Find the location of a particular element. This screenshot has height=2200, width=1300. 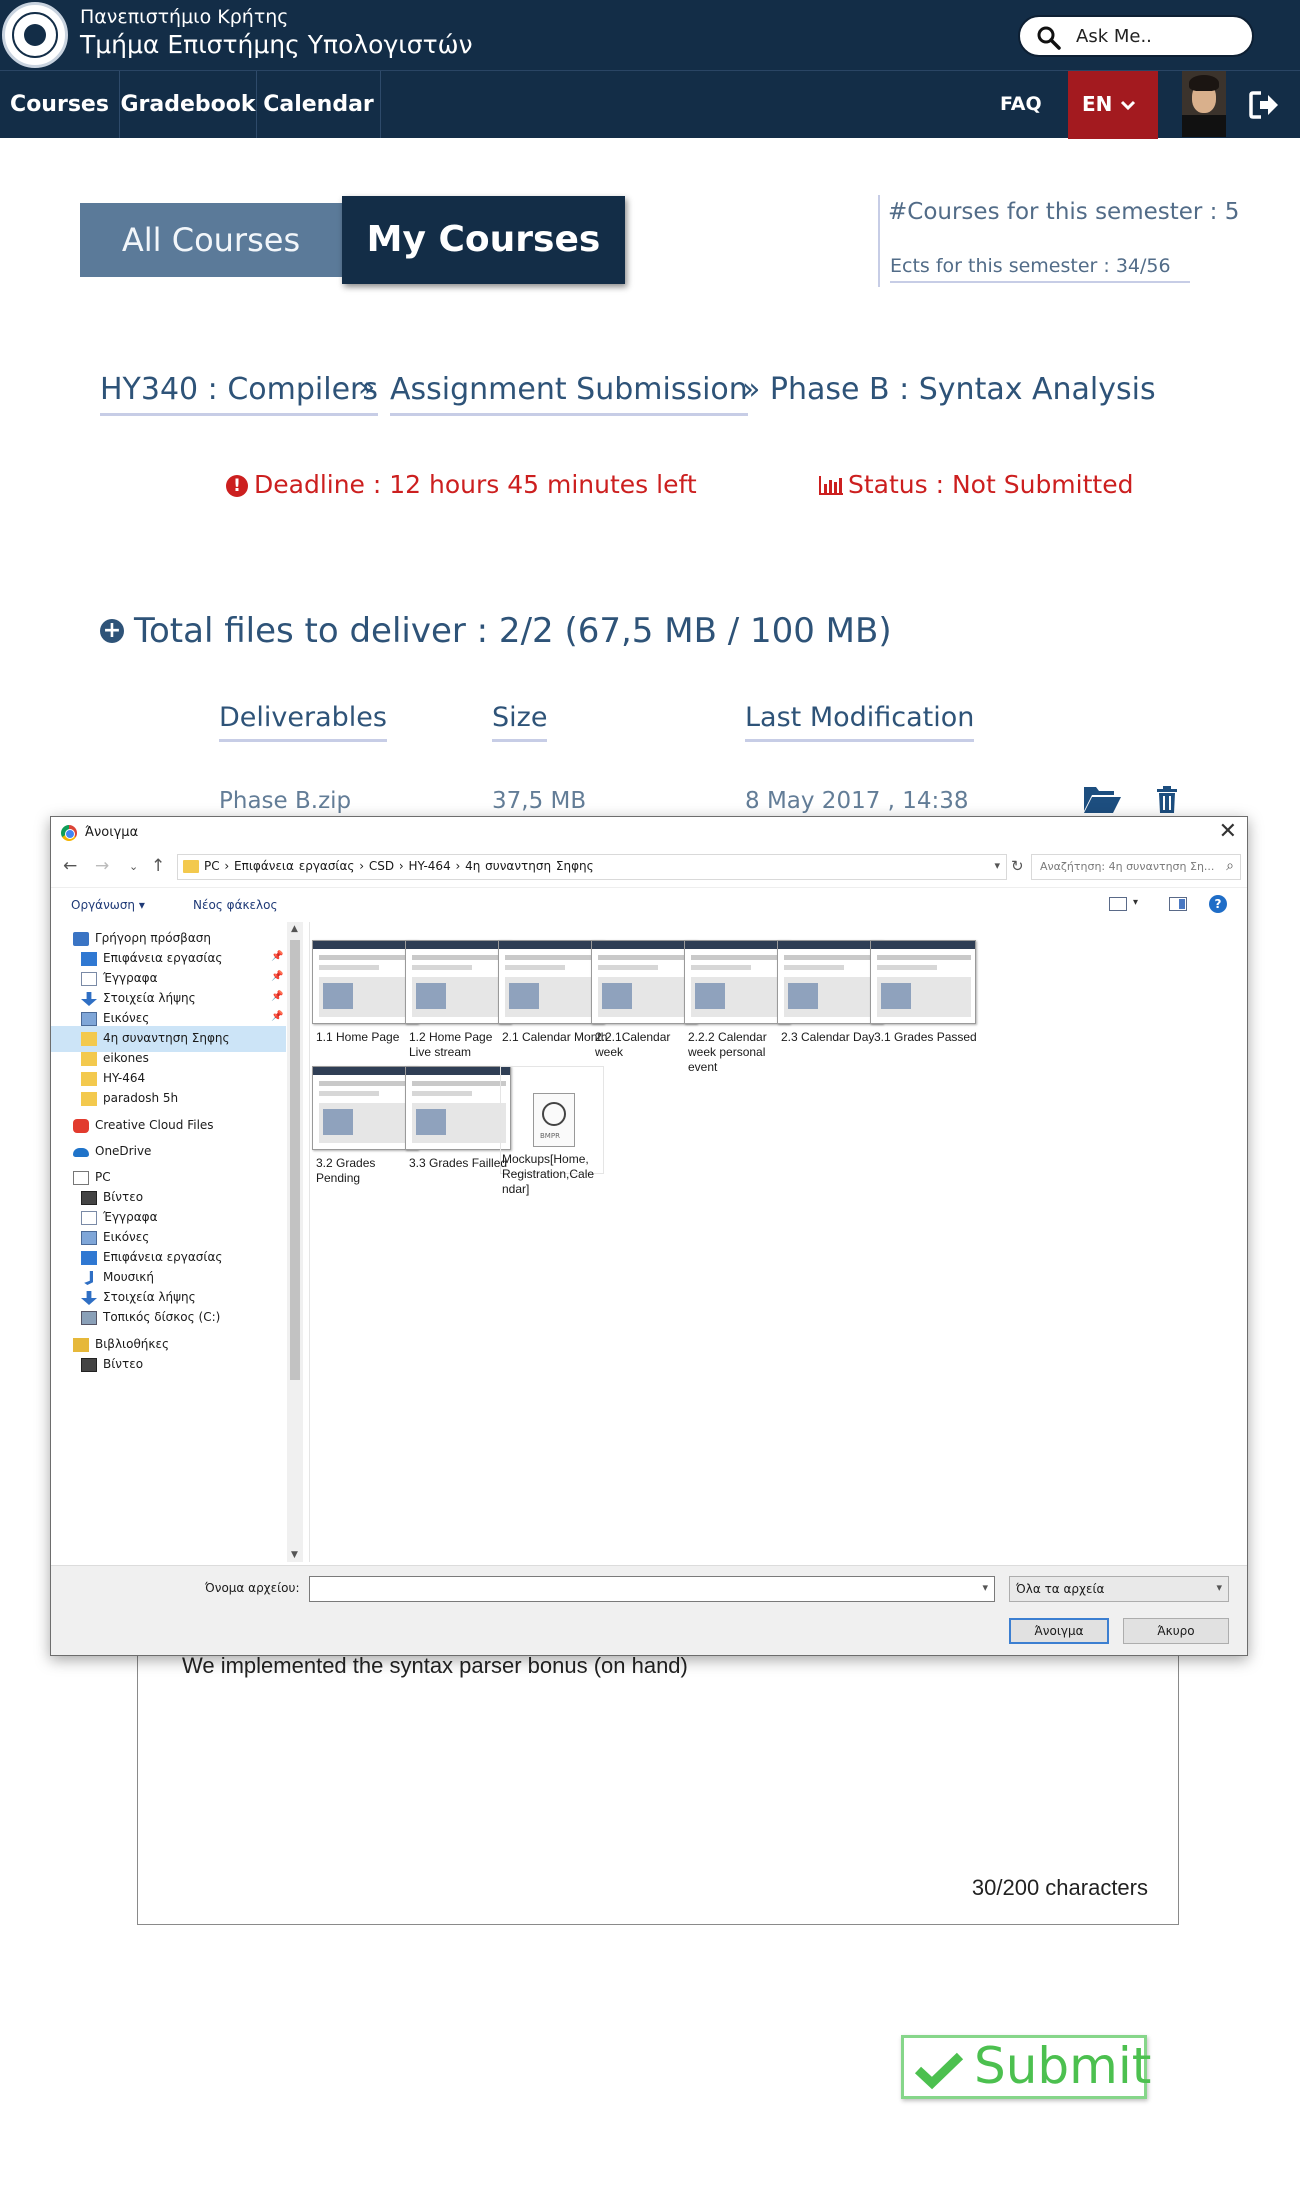

file-thumbnail-label: 2.2.1Calendar week is located at coordinates (633, 1044).